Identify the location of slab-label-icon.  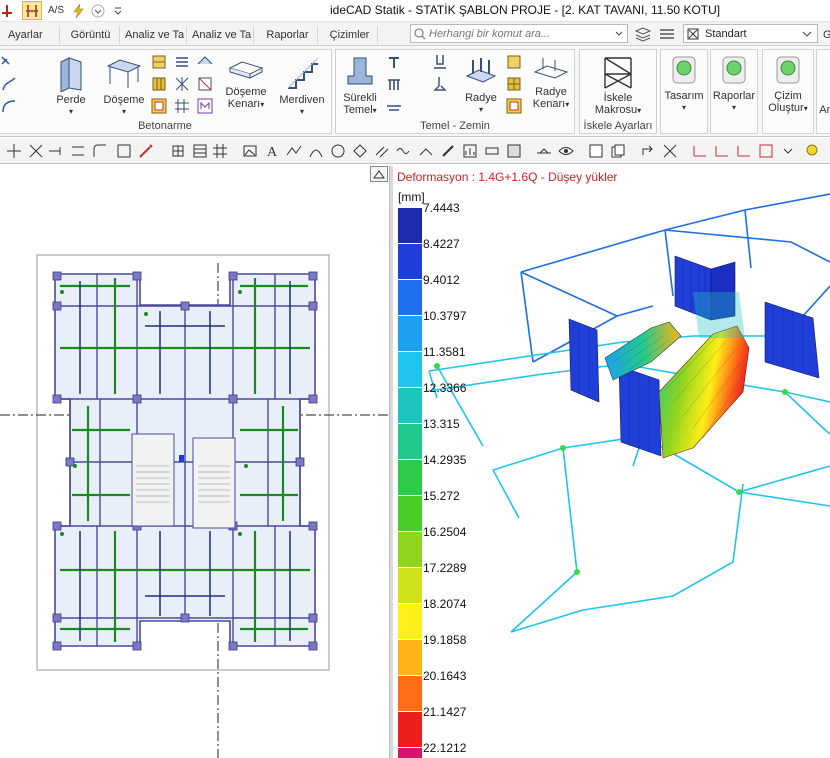
(205, 106).